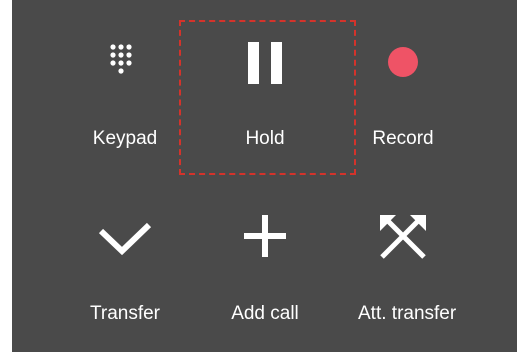 Image resolution: width=517 pixels, height=362 pixels. Describe the element at coordinates (121, 59) in the screenshot. I see `keypad-icon` at that location.